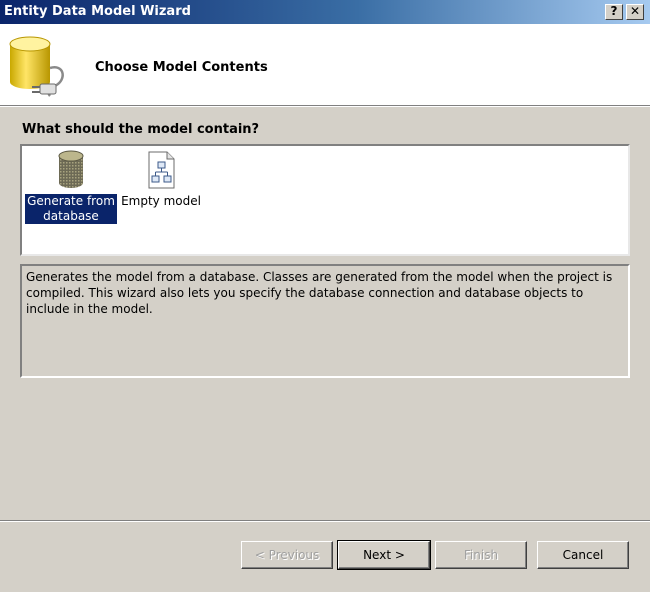 This screenshot has width=650, height=592. I want to click on model-contents-question: What should the model contain?, so click(141, 129).